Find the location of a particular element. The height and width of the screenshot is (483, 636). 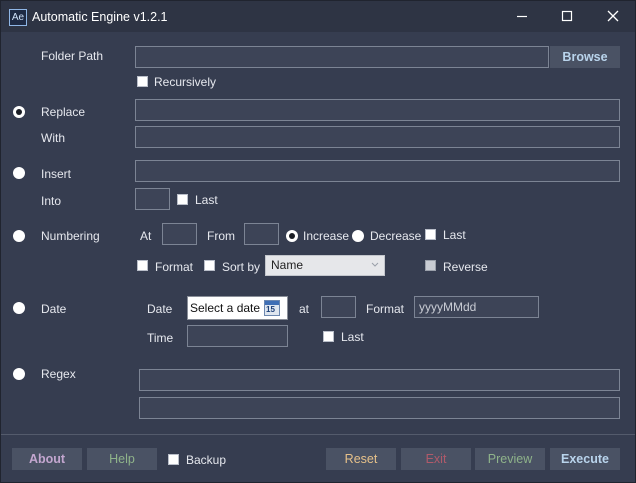

folder-path-input is located at coordinates (342, 57).